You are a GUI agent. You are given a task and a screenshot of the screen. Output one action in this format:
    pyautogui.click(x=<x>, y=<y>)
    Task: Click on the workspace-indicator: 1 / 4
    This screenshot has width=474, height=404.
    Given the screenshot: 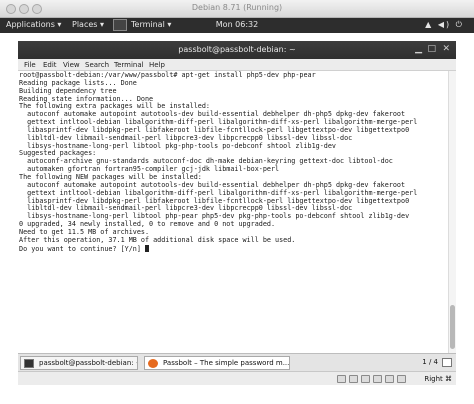 What is the action you would take?
    pyautogui.click(x=430, y=362)
    